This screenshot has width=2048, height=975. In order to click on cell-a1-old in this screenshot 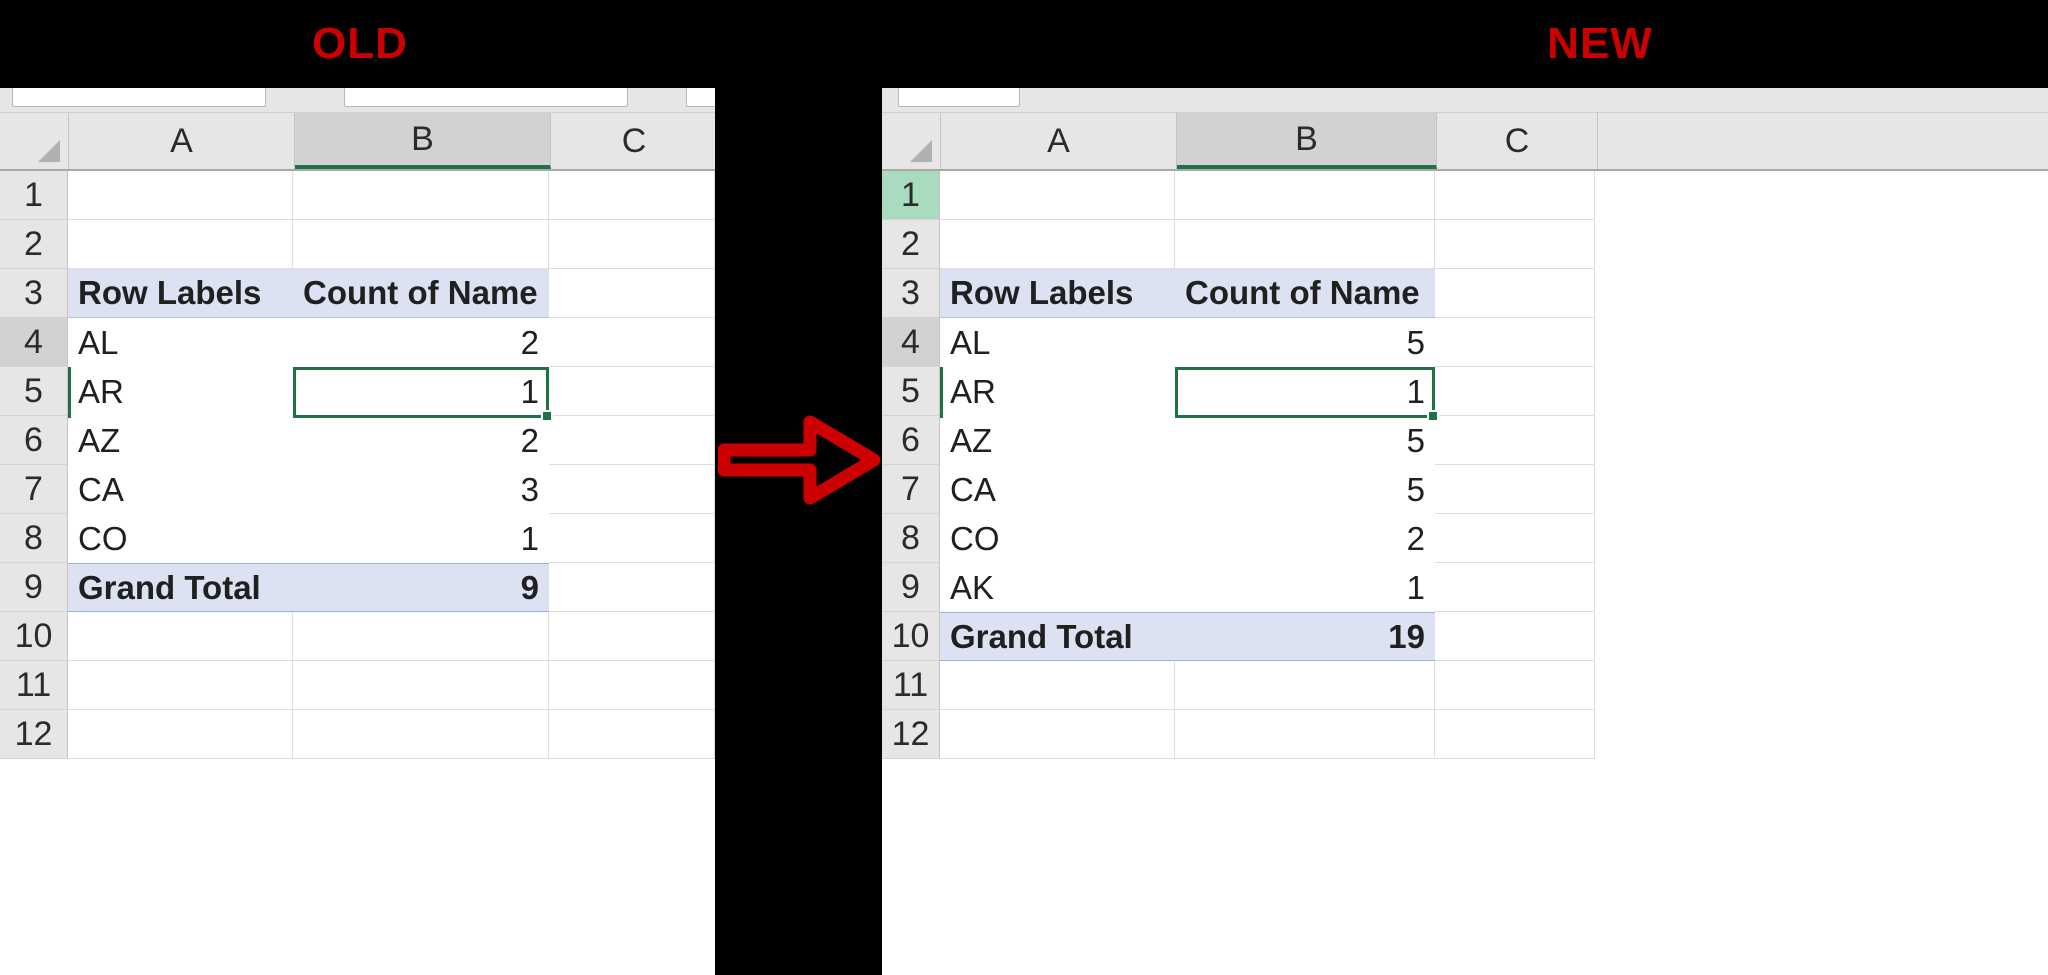, I will do `click(180, 195)`.